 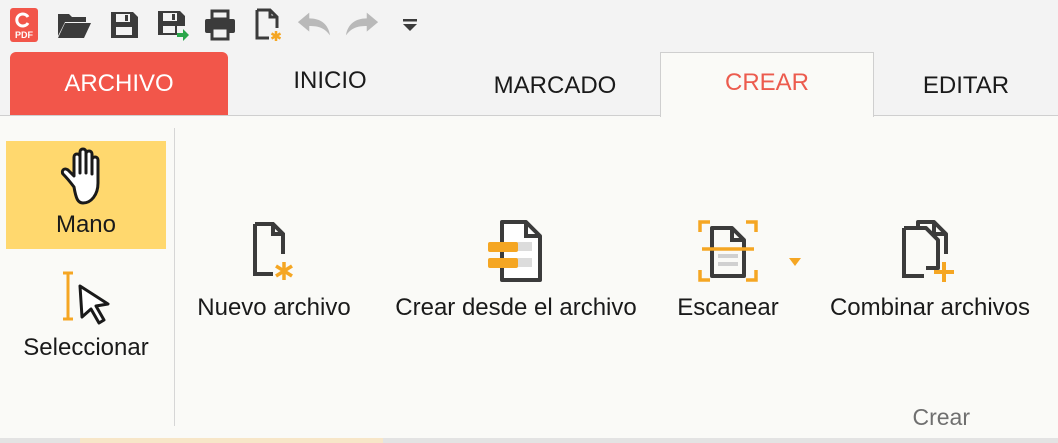 I want to click on select-tool-label: Seleccionar, so click(x=86, y=347).